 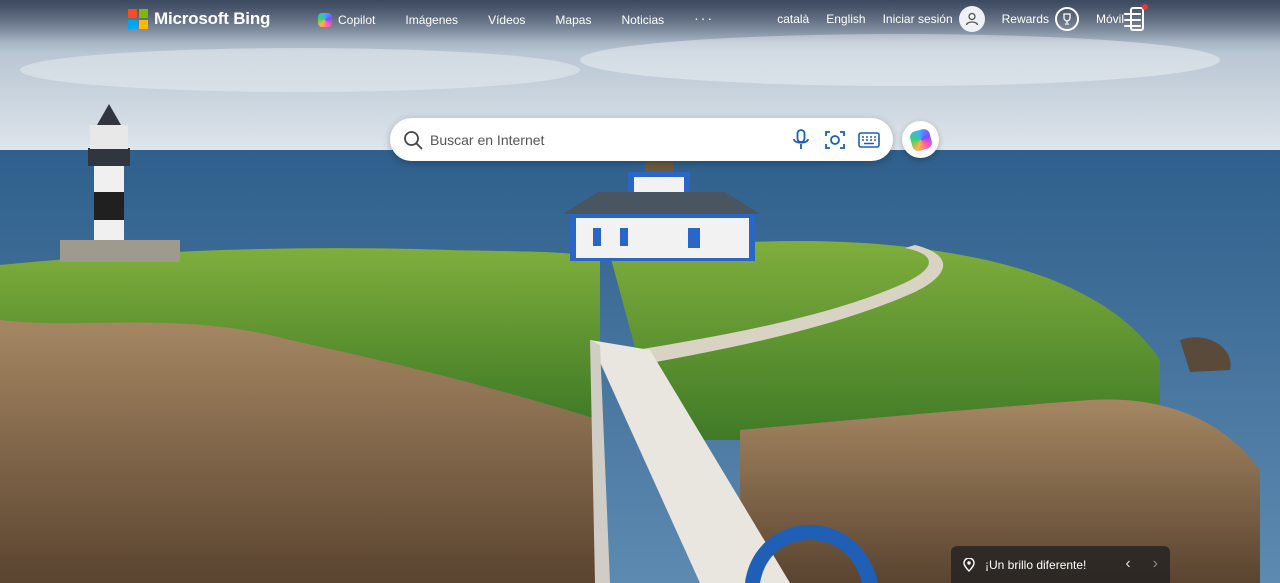 I want to click on image-nav-arrows: ‹ ›, so click(x=1141, y=564).